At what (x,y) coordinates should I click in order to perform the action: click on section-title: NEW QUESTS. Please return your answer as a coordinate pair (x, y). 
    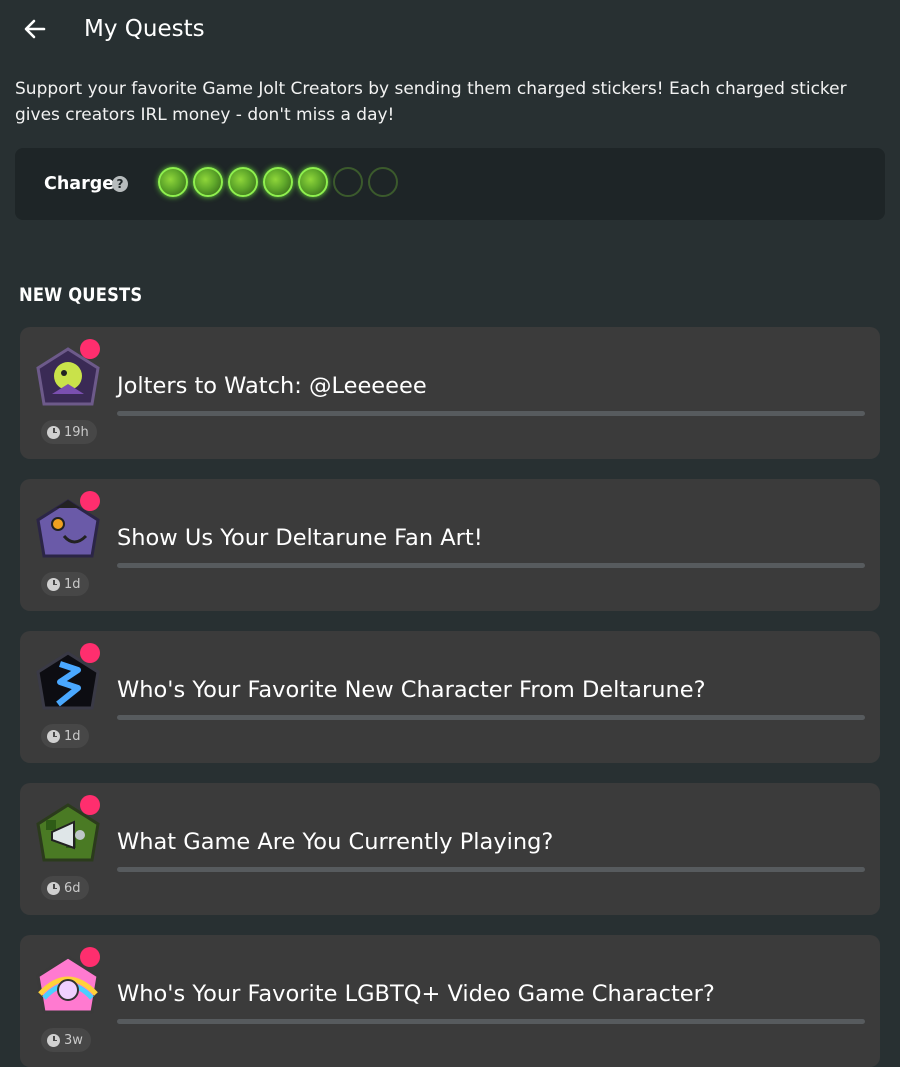
    Looking at the image, I should click on (81, 295).